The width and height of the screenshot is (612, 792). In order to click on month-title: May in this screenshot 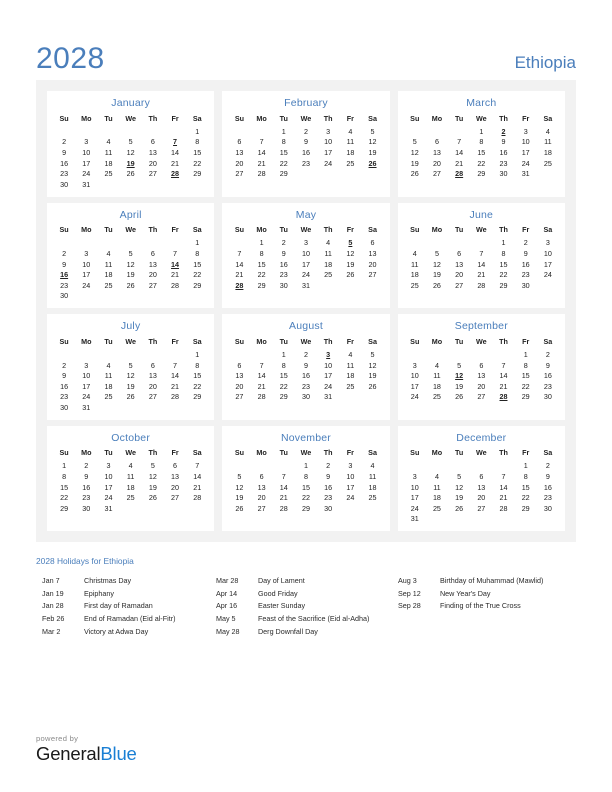, I will do `click(306, 214)`.